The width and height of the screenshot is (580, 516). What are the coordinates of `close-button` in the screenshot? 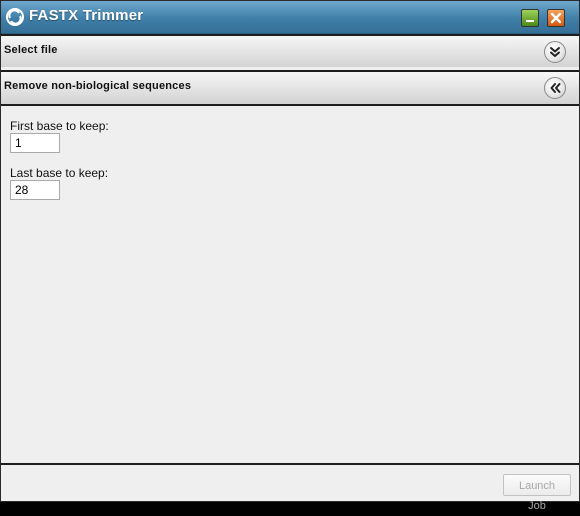 It's located at (556, 18).